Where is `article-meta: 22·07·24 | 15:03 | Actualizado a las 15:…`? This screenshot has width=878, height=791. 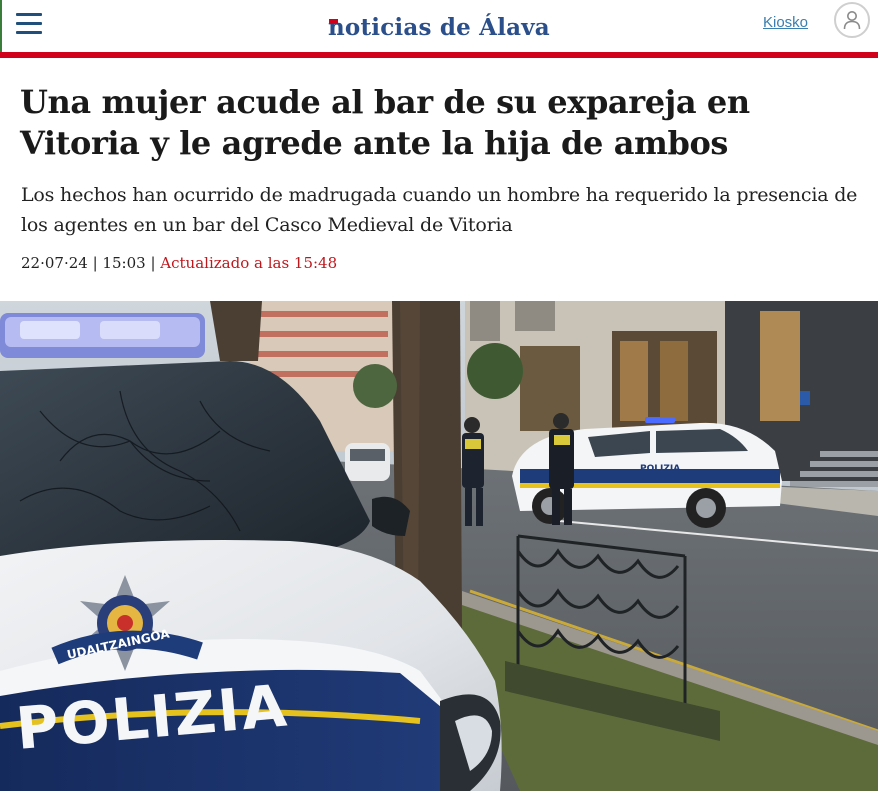 article-meta: 22·07·24 | 15:03 | Actualizado a las 15:… is located at coordinates (179, 263).